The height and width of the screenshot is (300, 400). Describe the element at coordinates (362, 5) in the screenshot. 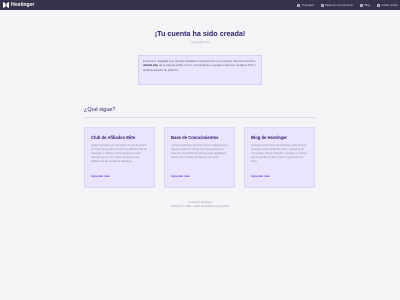

I see `blog-icon` at that location.